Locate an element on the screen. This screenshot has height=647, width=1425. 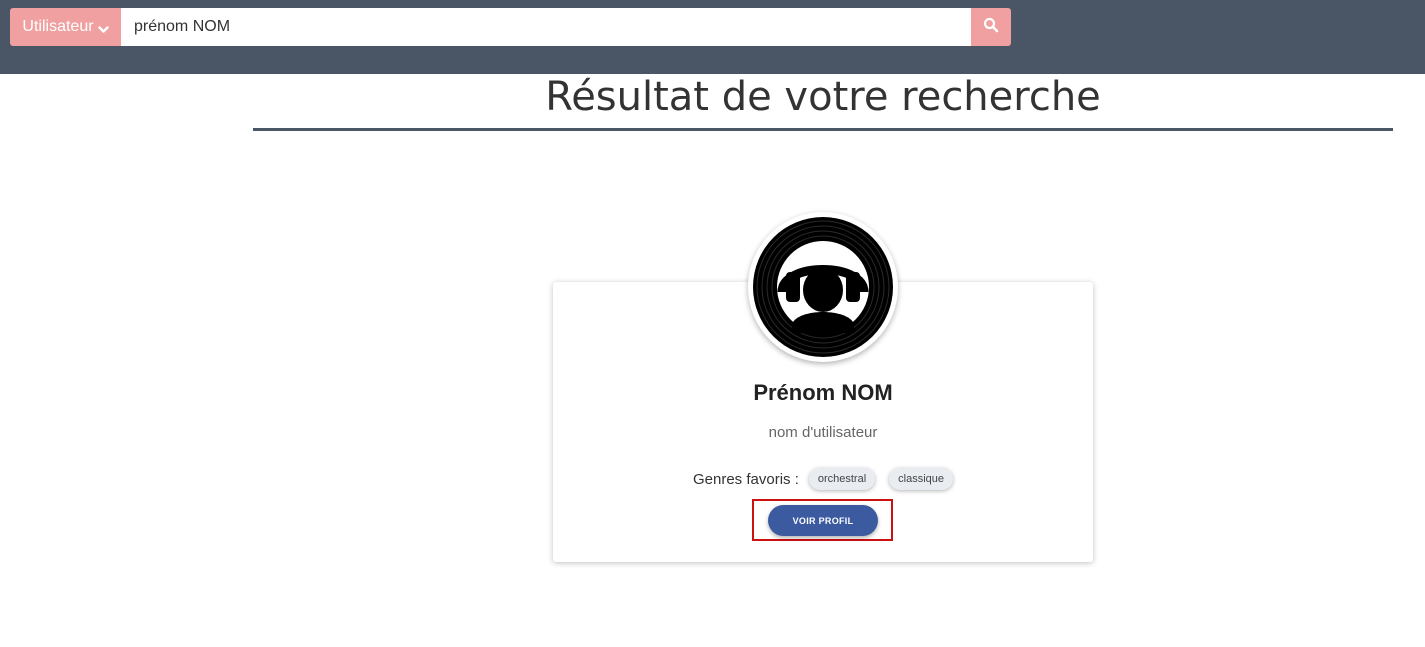
username: nom d'utilisateur is located at coordinates (823, 432).